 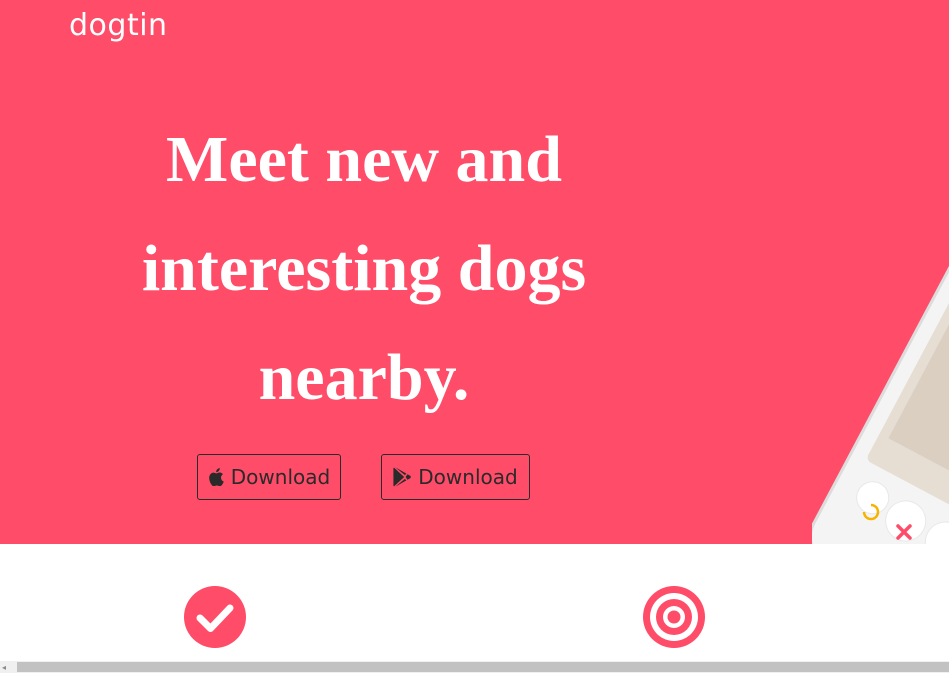 What do you see at coordinates (364, 377) in the screenshot?
I see `headline-line-3: nearby.` at bounding box center [364, 377].